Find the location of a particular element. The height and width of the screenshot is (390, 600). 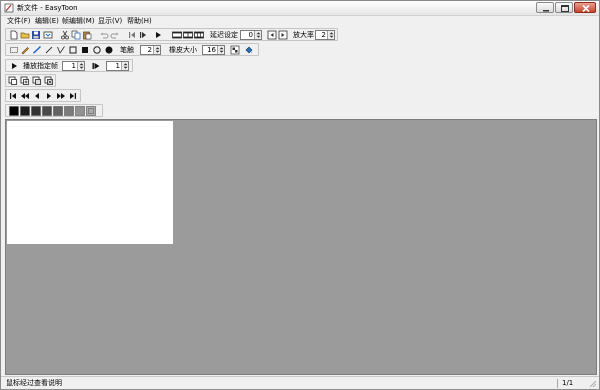

status-hint: 鼠标经过查看说明 is located at coordinates (34, 383).